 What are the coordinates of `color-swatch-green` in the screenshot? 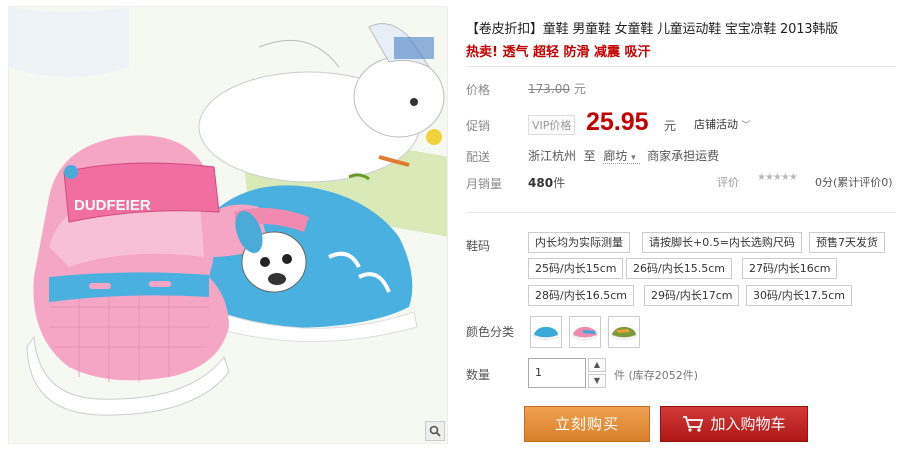 It's located at (624, 332).